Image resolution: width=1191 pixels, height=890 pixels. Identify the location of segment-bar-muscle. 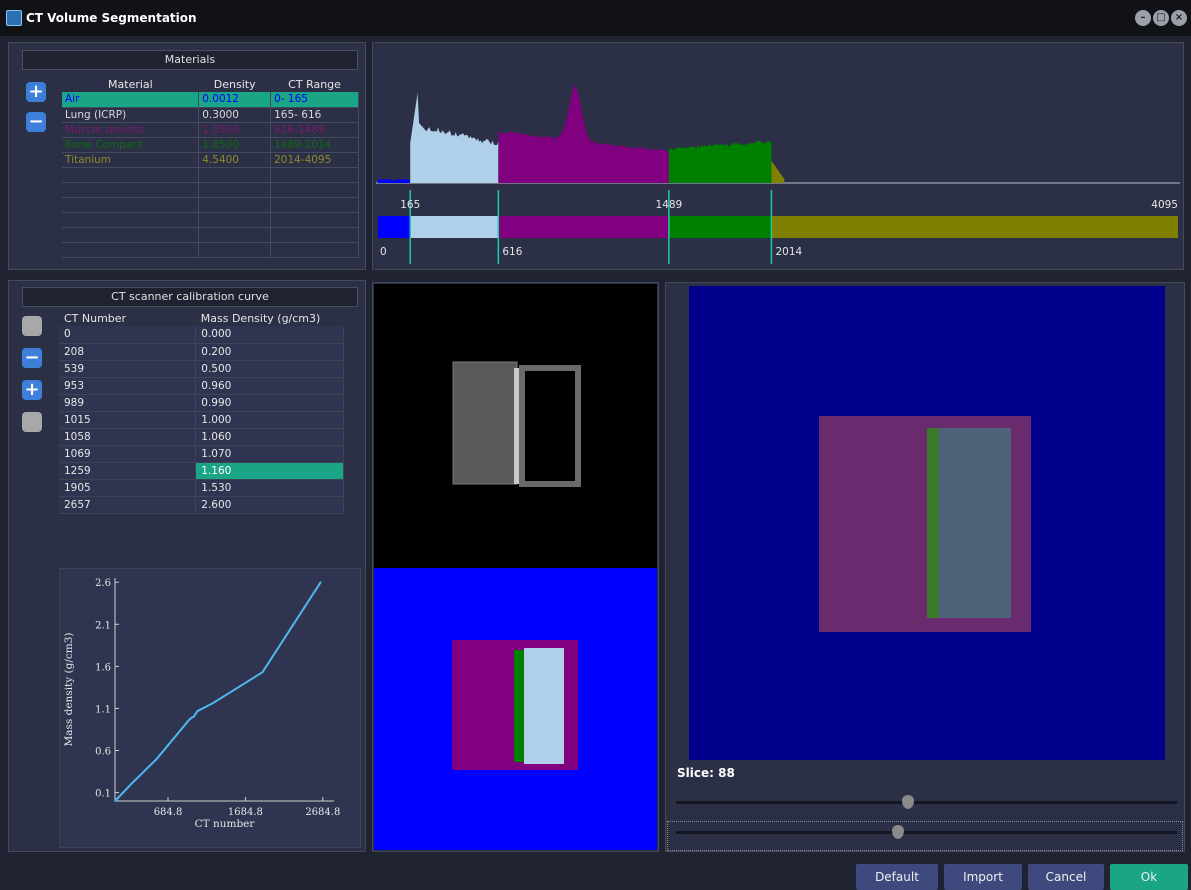
(583, 227).